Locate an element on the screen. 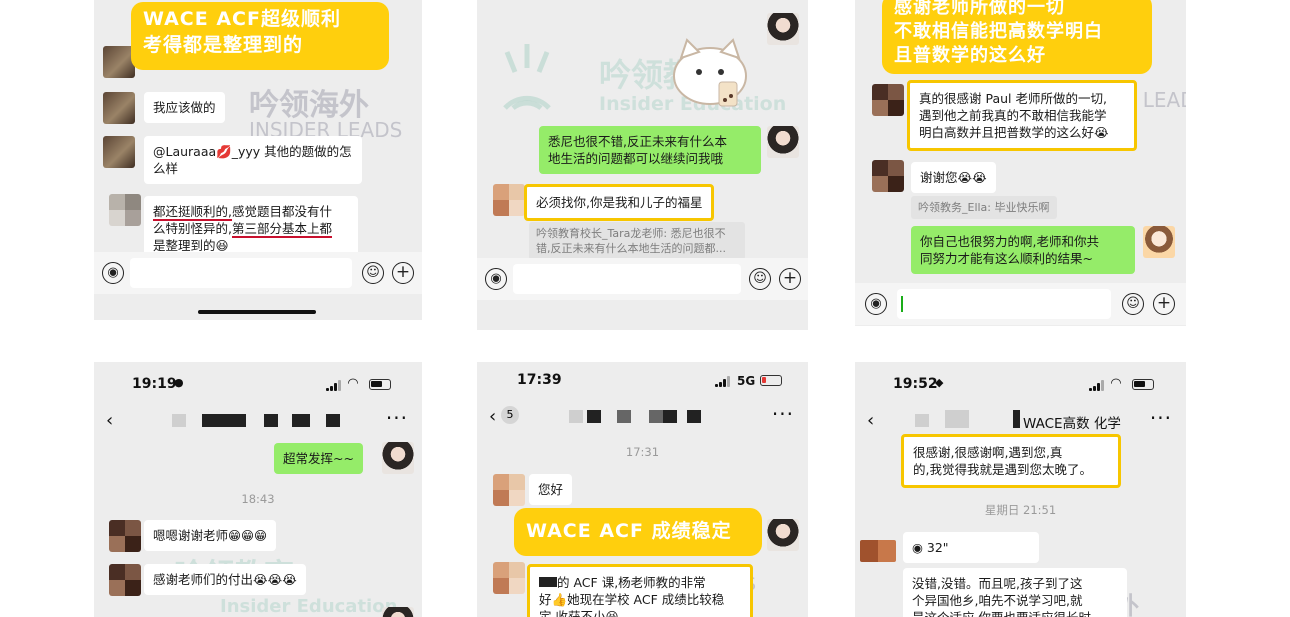  message-bubble: 感谢老师们的付出😭😭😭 is located at coordinates (225, 579).